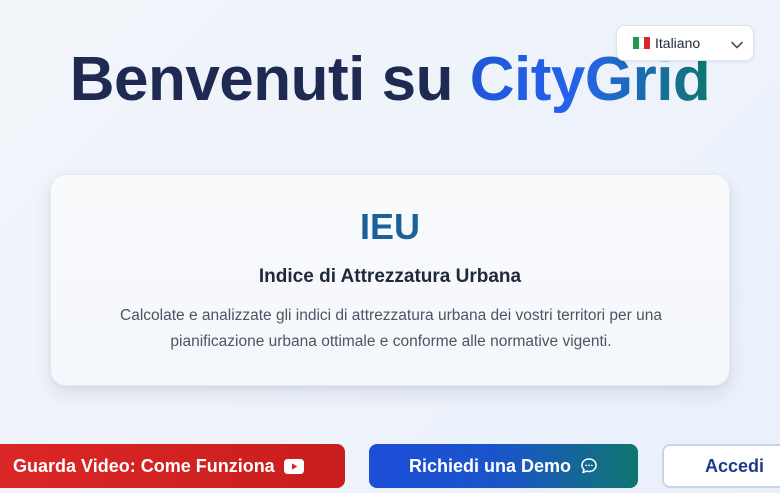 The width and height of the screenshot is (780, 493). I want to click on language-select: Italiano, so click(685, 43).